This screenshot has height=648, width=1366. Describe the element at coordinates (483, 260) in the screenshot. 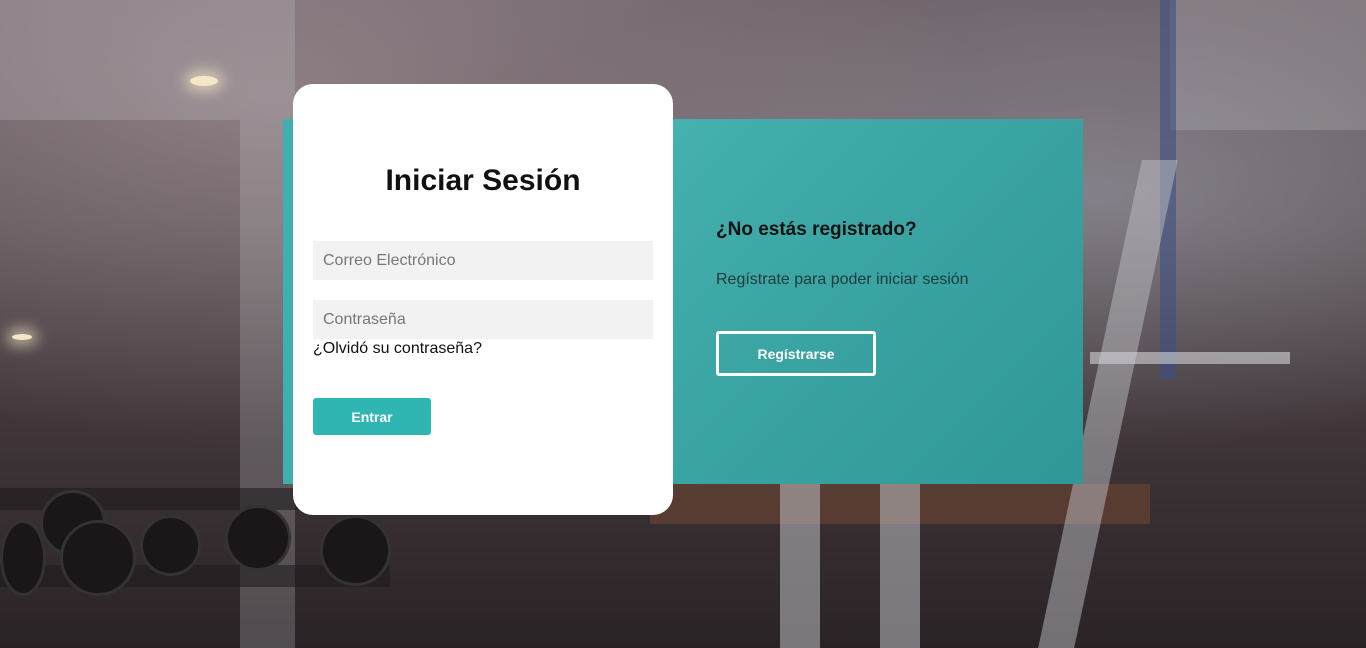

I see `email-field` at that location.